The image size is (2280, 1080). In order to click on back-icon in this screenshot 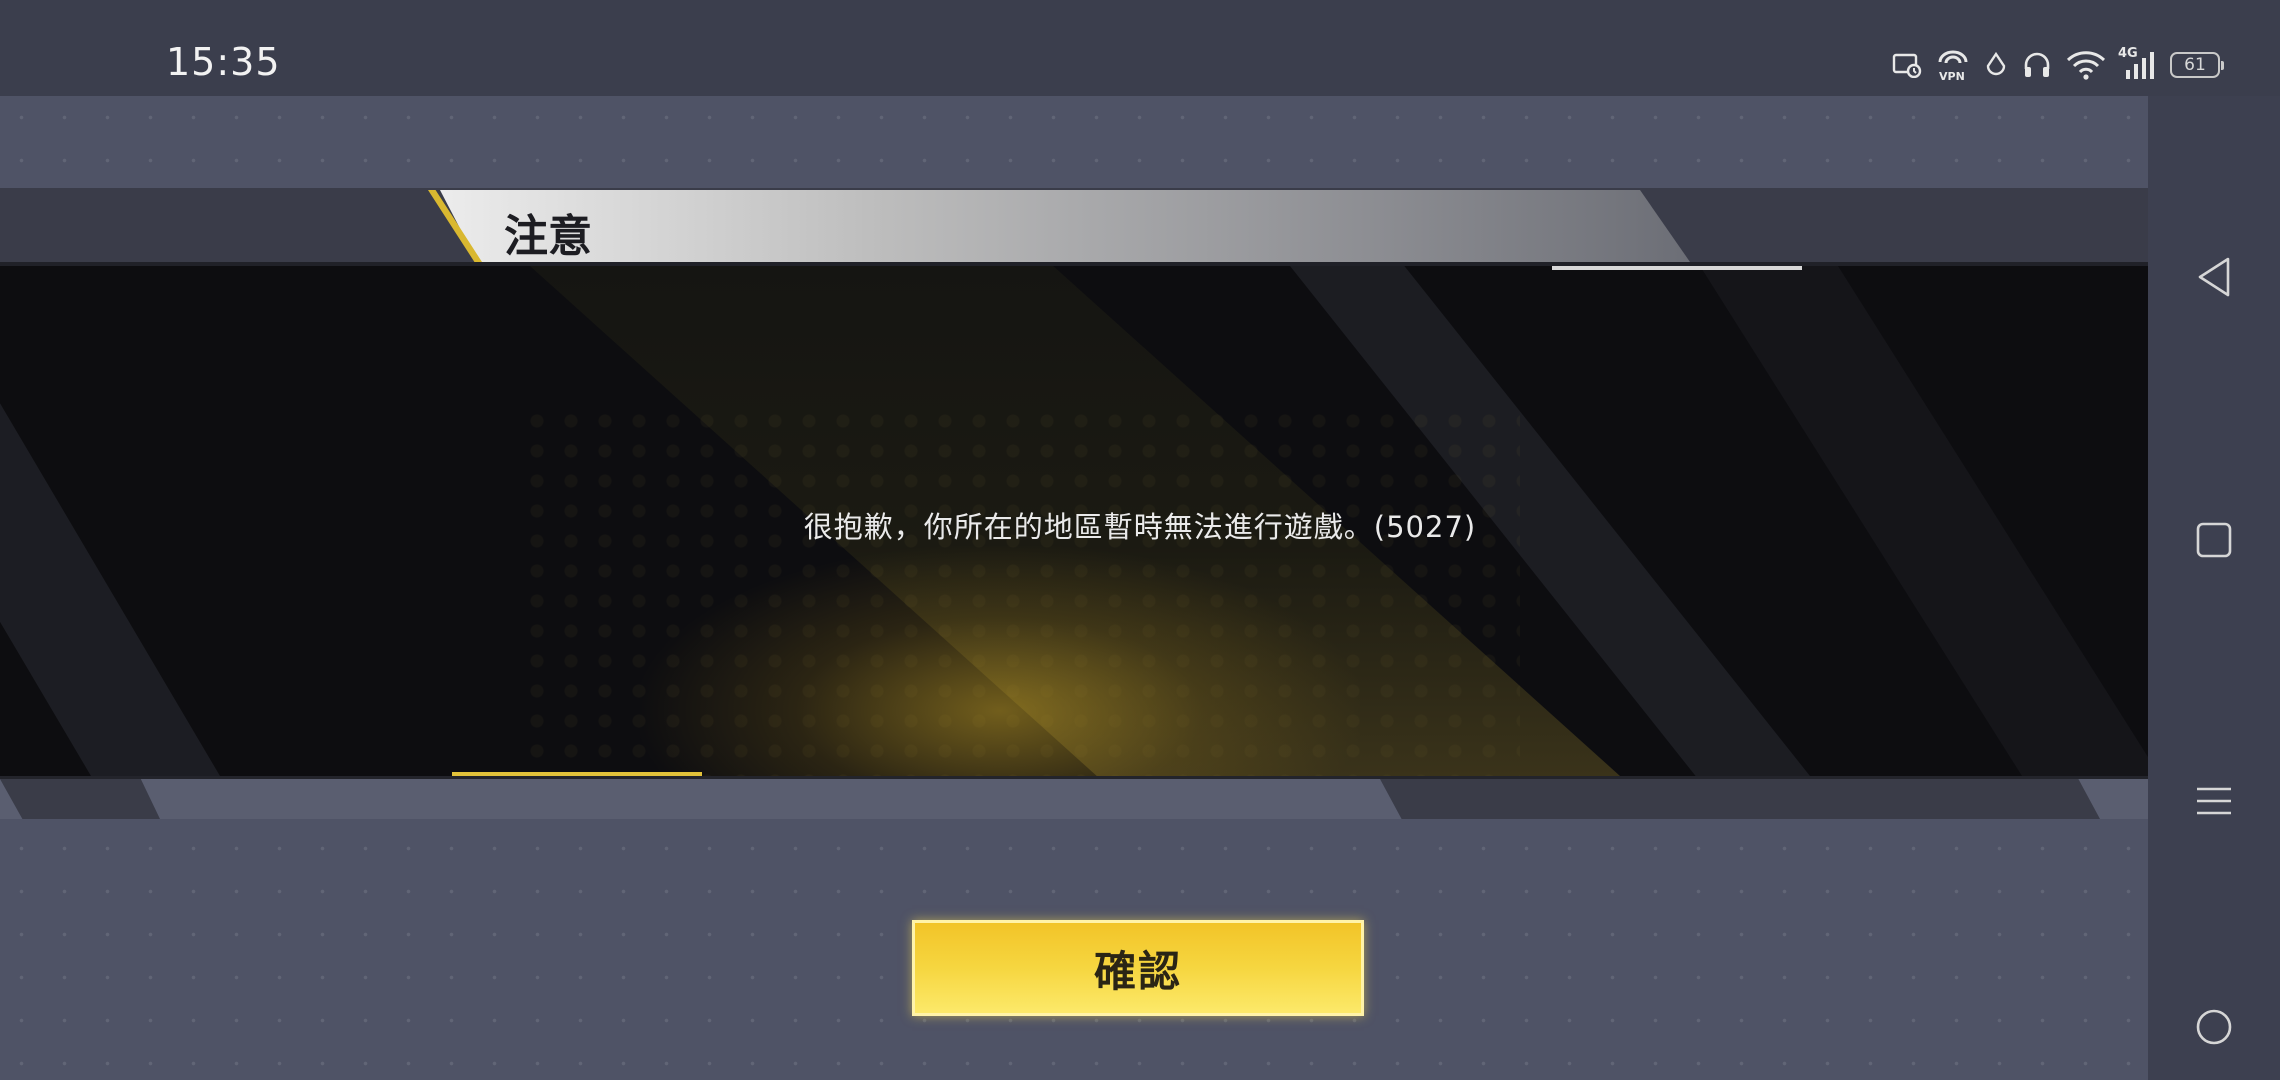, I will do `click(2214, 277)`.